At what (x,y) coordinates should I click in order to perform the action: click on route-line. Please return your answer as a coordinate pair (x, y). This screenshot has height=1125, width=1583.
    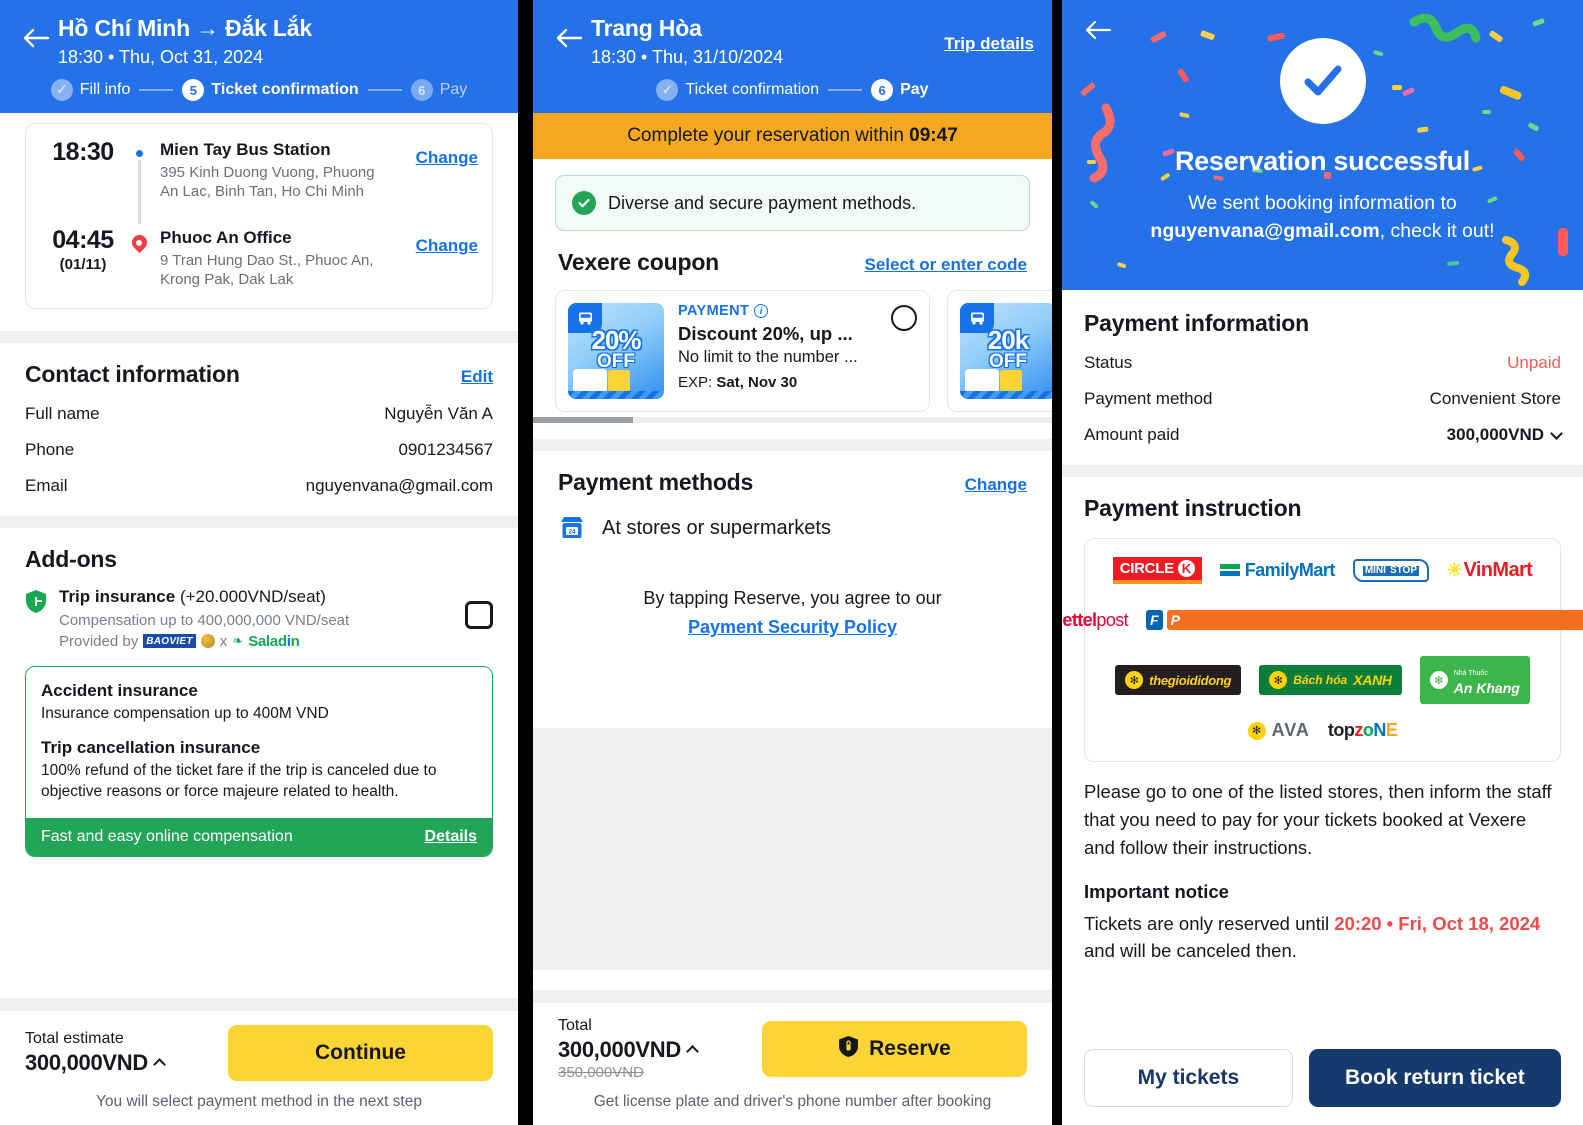
    Looking at the image, I should click on (139, 192).